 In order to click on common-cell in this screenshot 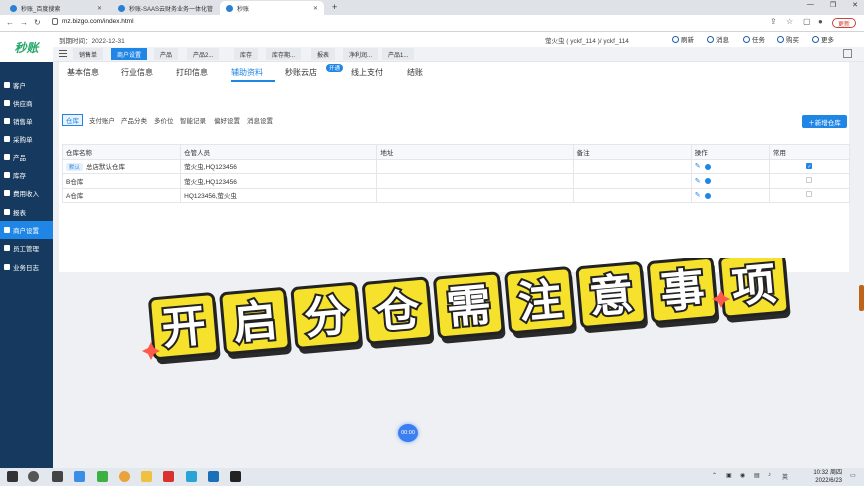, I will do `click(809, 195)`.